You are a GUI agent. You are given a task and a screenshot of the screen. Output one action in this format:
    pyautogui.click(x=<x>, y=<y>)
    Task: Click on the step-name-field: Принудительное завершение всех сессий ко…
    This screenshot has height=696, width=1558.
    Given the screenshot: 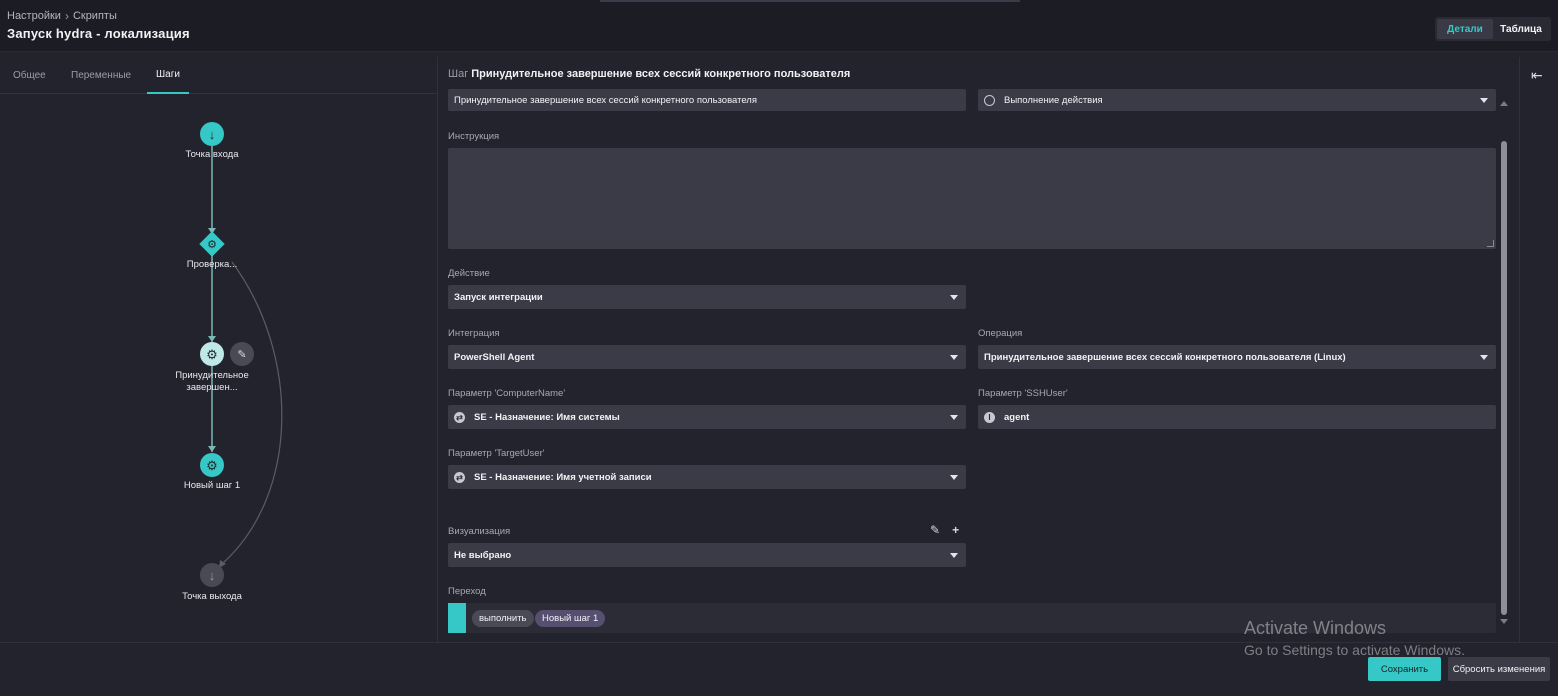 What is the action you would take?
    pyautogui.click(x=707, y=100)
    